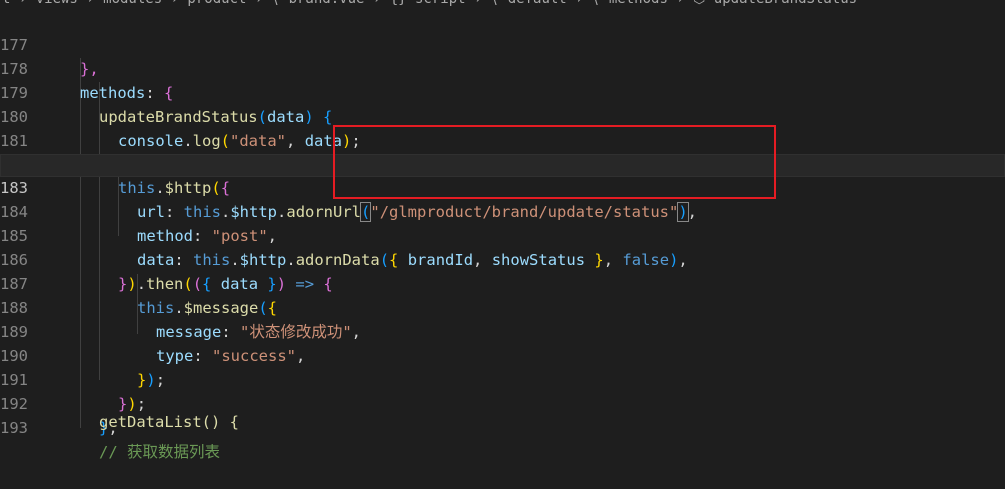  I want to click on code-line: 178 methods: {, so click(502, 68).